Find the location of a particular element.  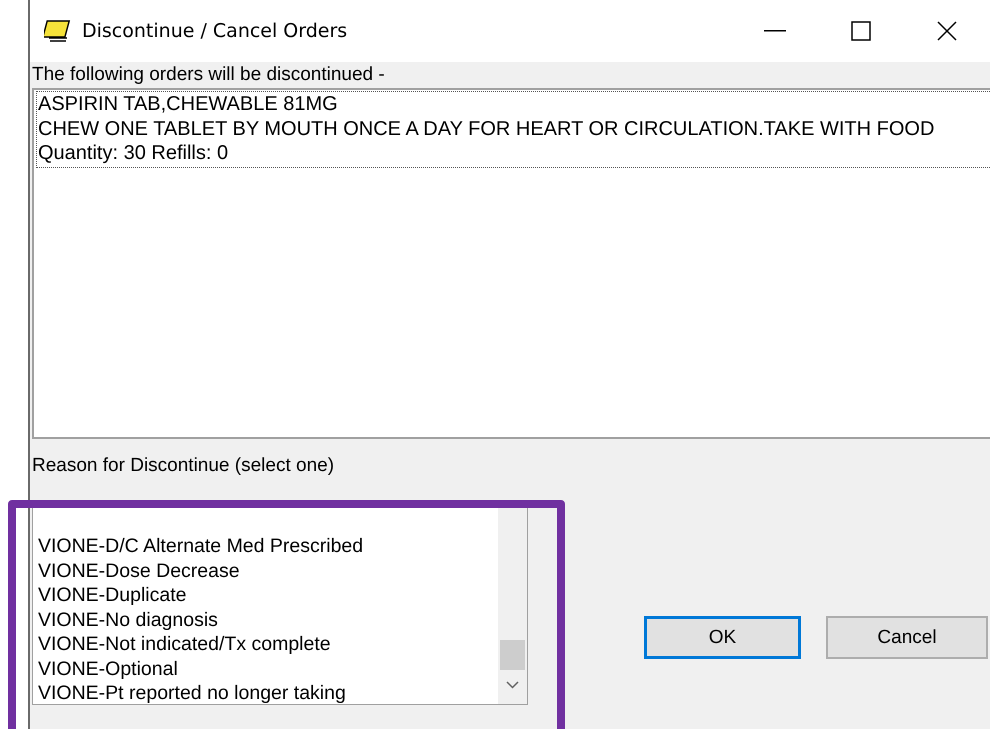

minimize-icon is located at coordinates (775, 31).